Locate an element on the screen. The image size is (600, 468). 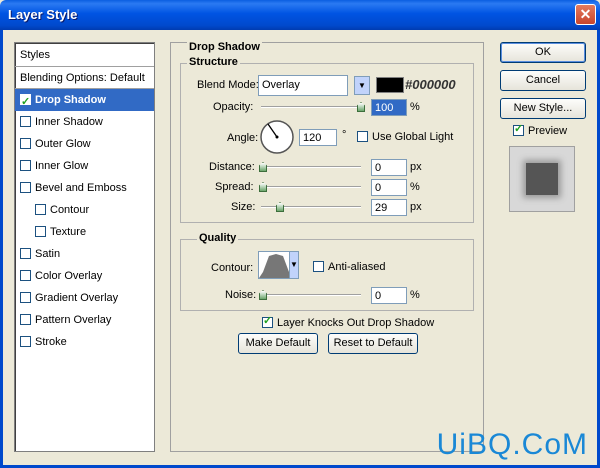
contour-label: Contour: is located at coordinates (232, 268).